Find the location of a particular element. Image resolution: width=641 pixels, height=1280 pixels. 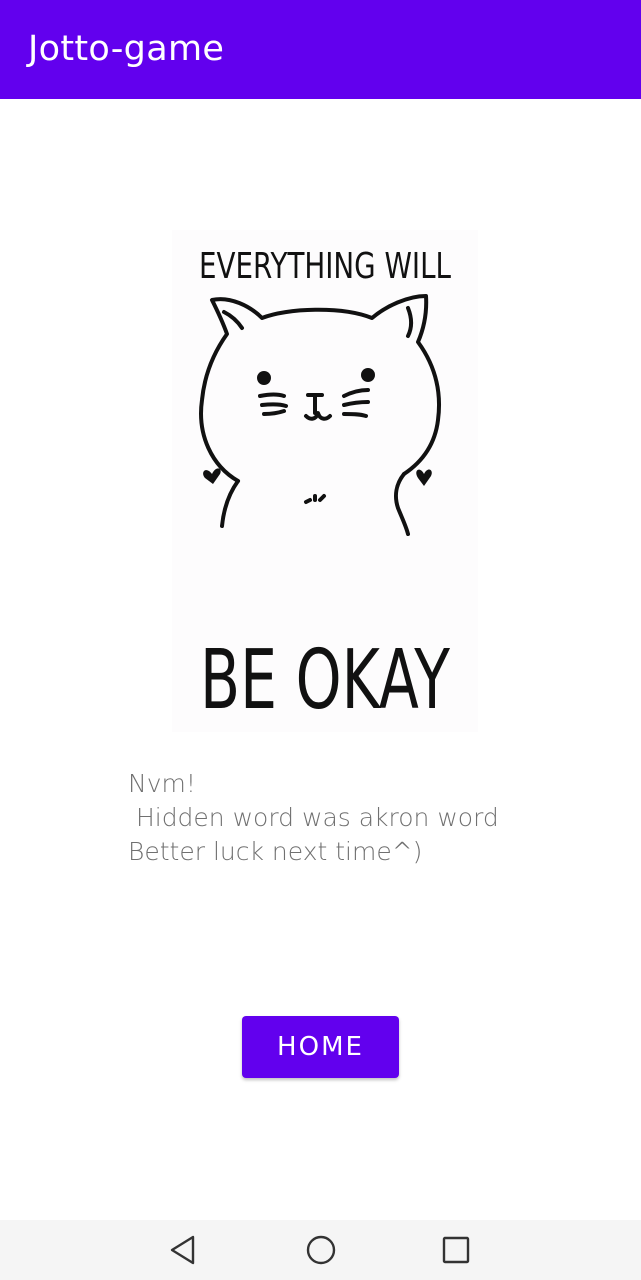

poster-text-top: EVERYTHING WILL is located at coordinates (325, 266).